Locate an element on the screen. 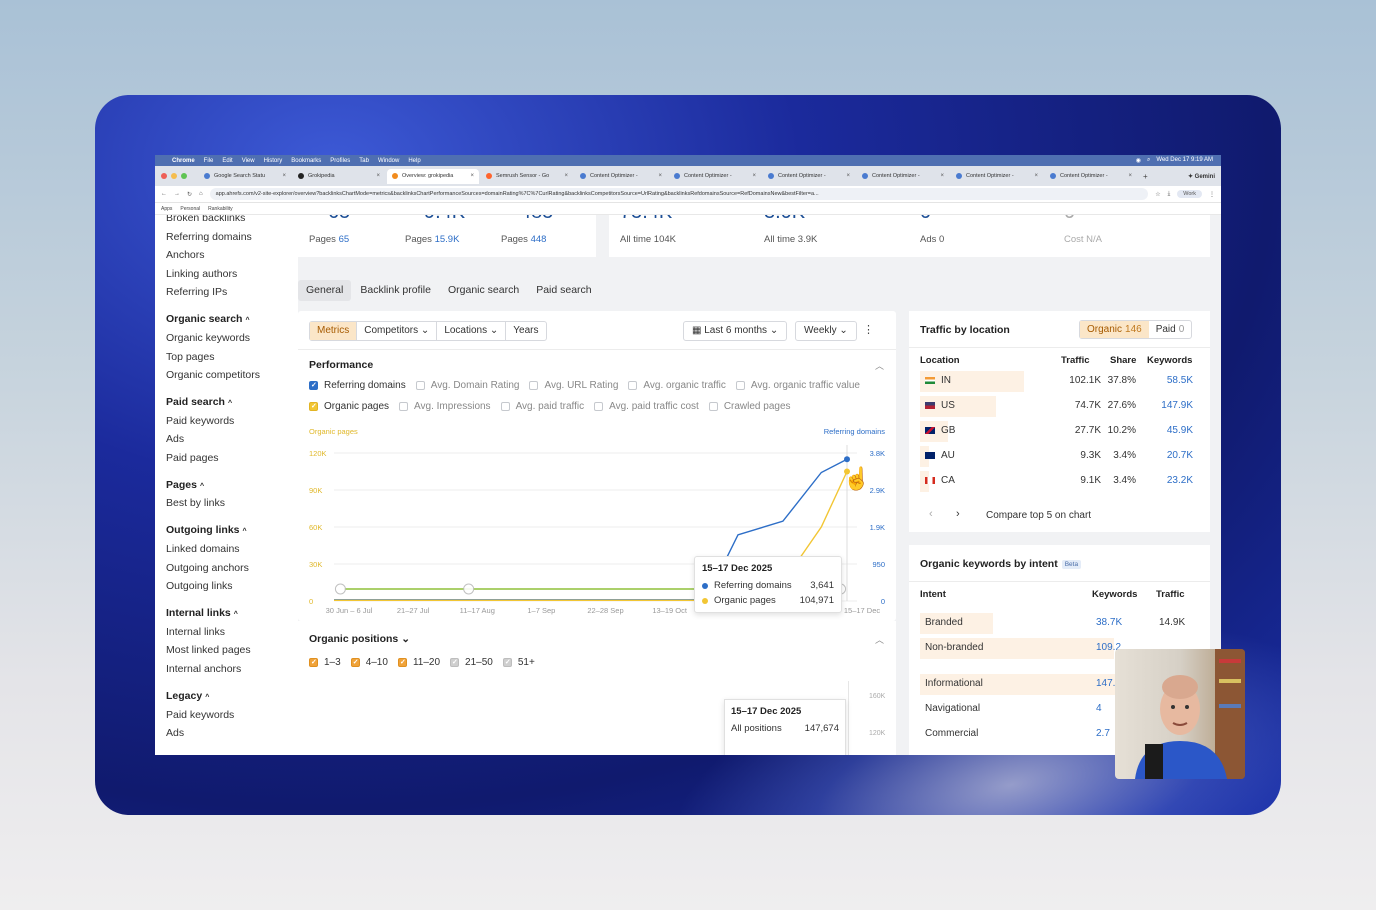 Image resolution: width=1376 pixels, height=910 pixels. bookmark-apps: Apps is located at coordinates (166, 209).